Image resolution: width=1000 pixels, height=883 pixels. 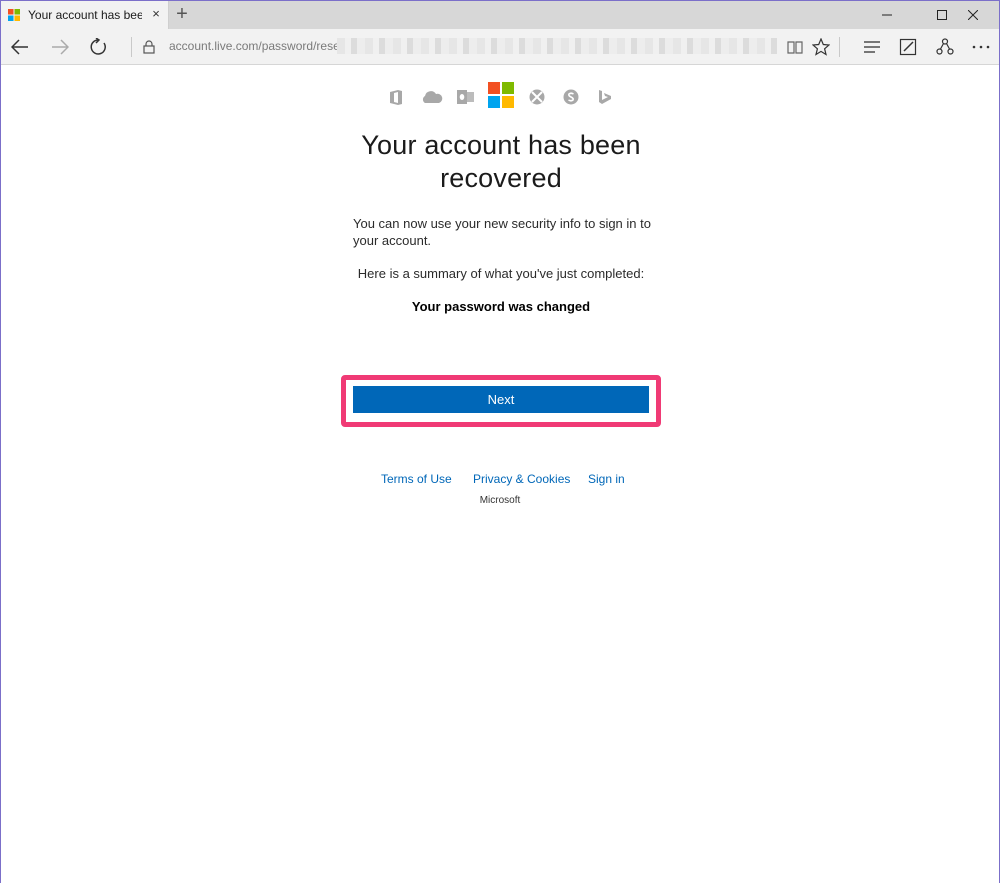 What do you see at coordinates (557, 46) in the screenshot?
I see `redacted-url-segment` at bounding box center [557, 46].